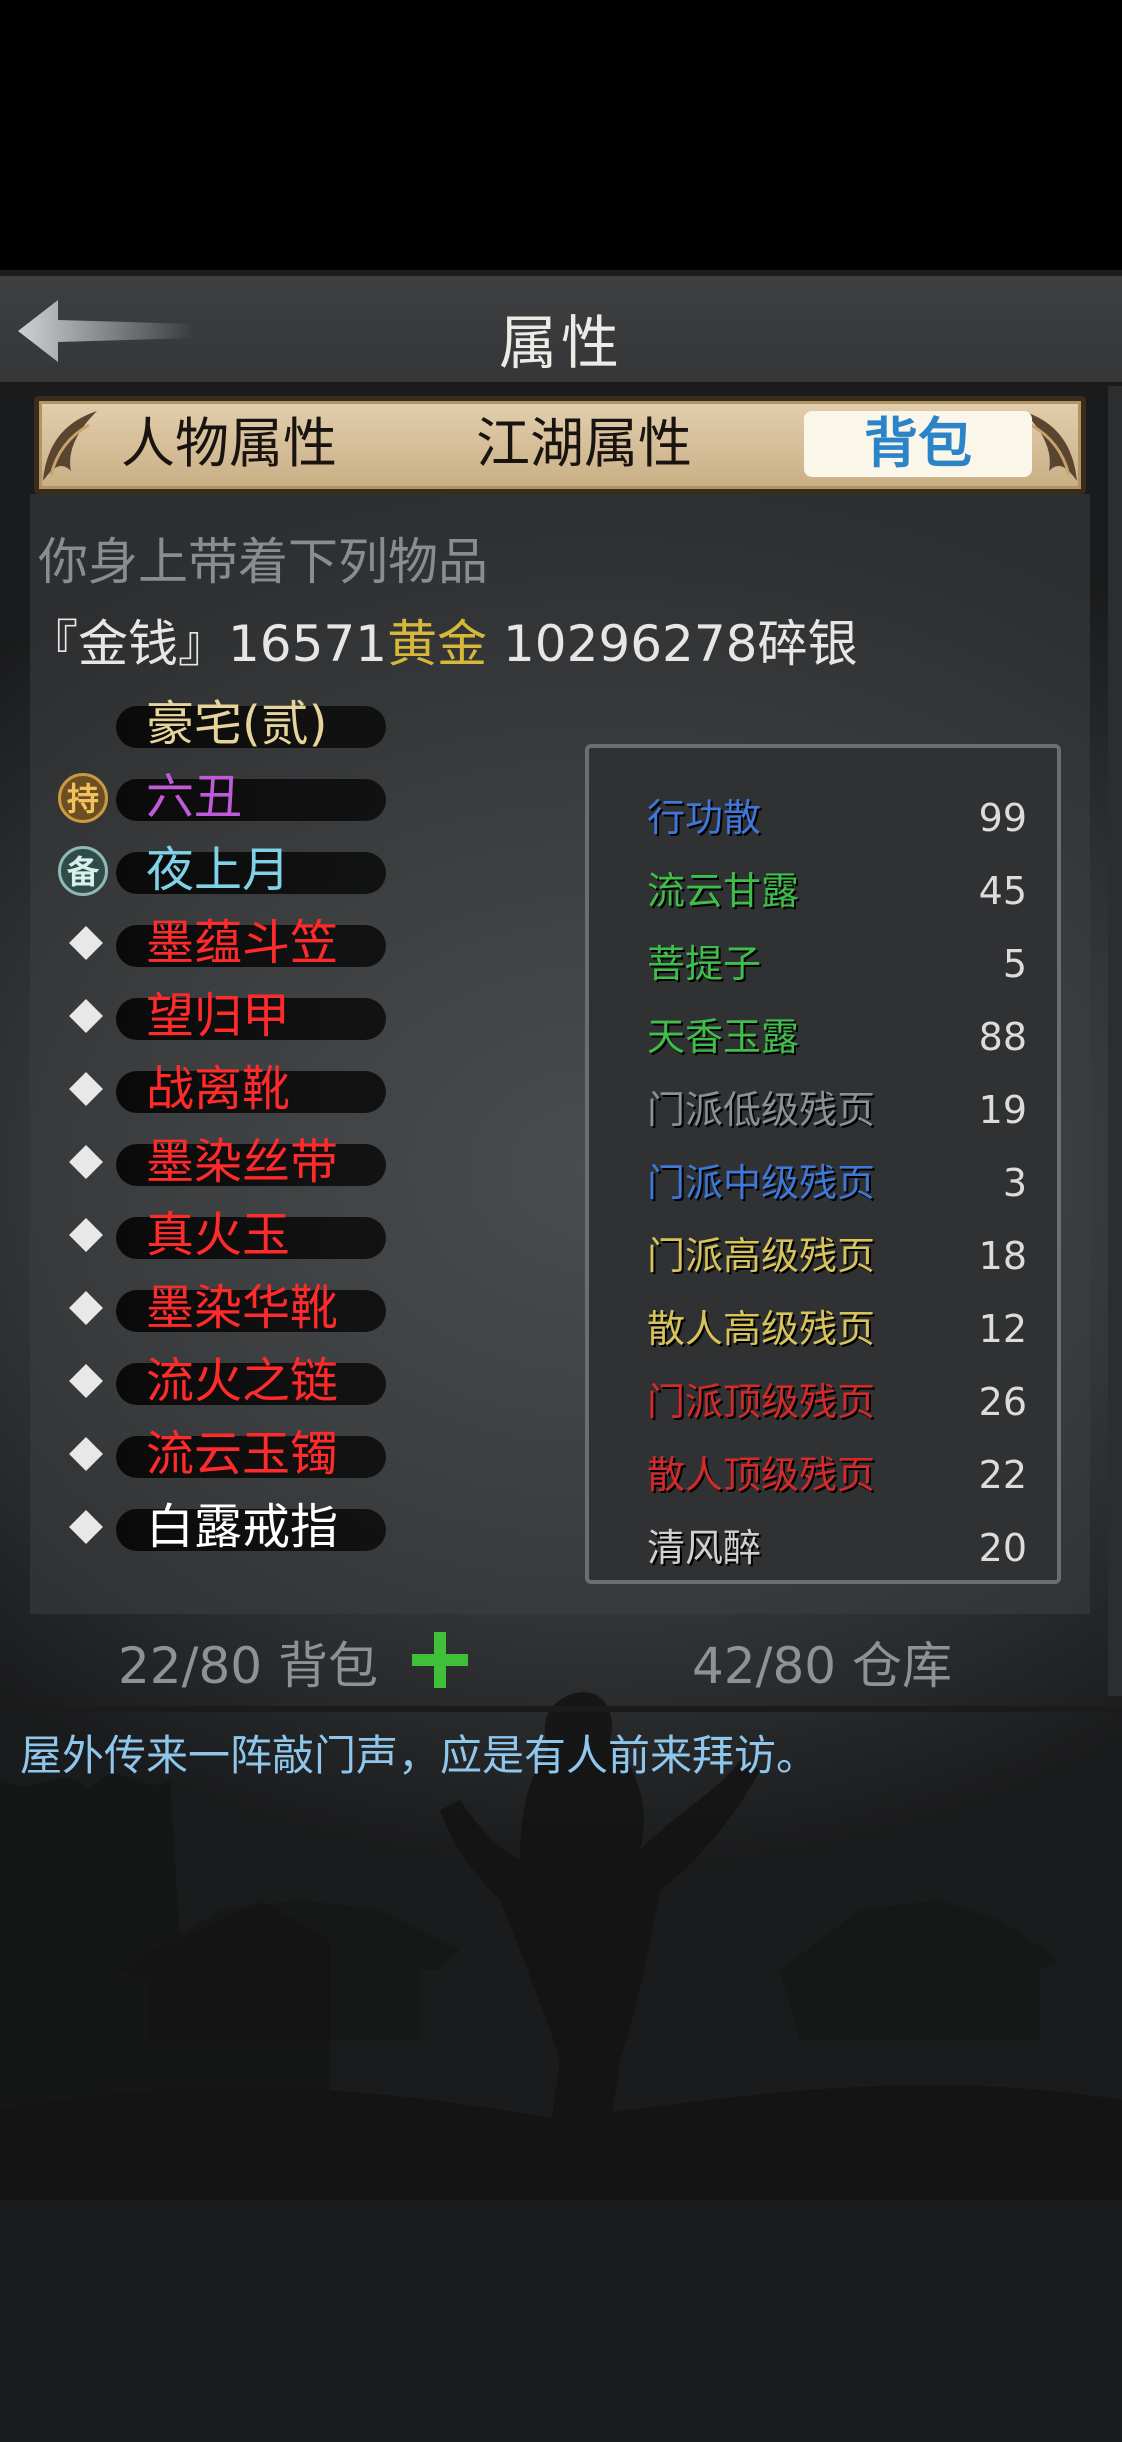 The height and width of the screenshot is (2442, 1122). Describe the element at coordinates (1002, 1475) in the screenshot. I see `consumable-count: 22` at that location.